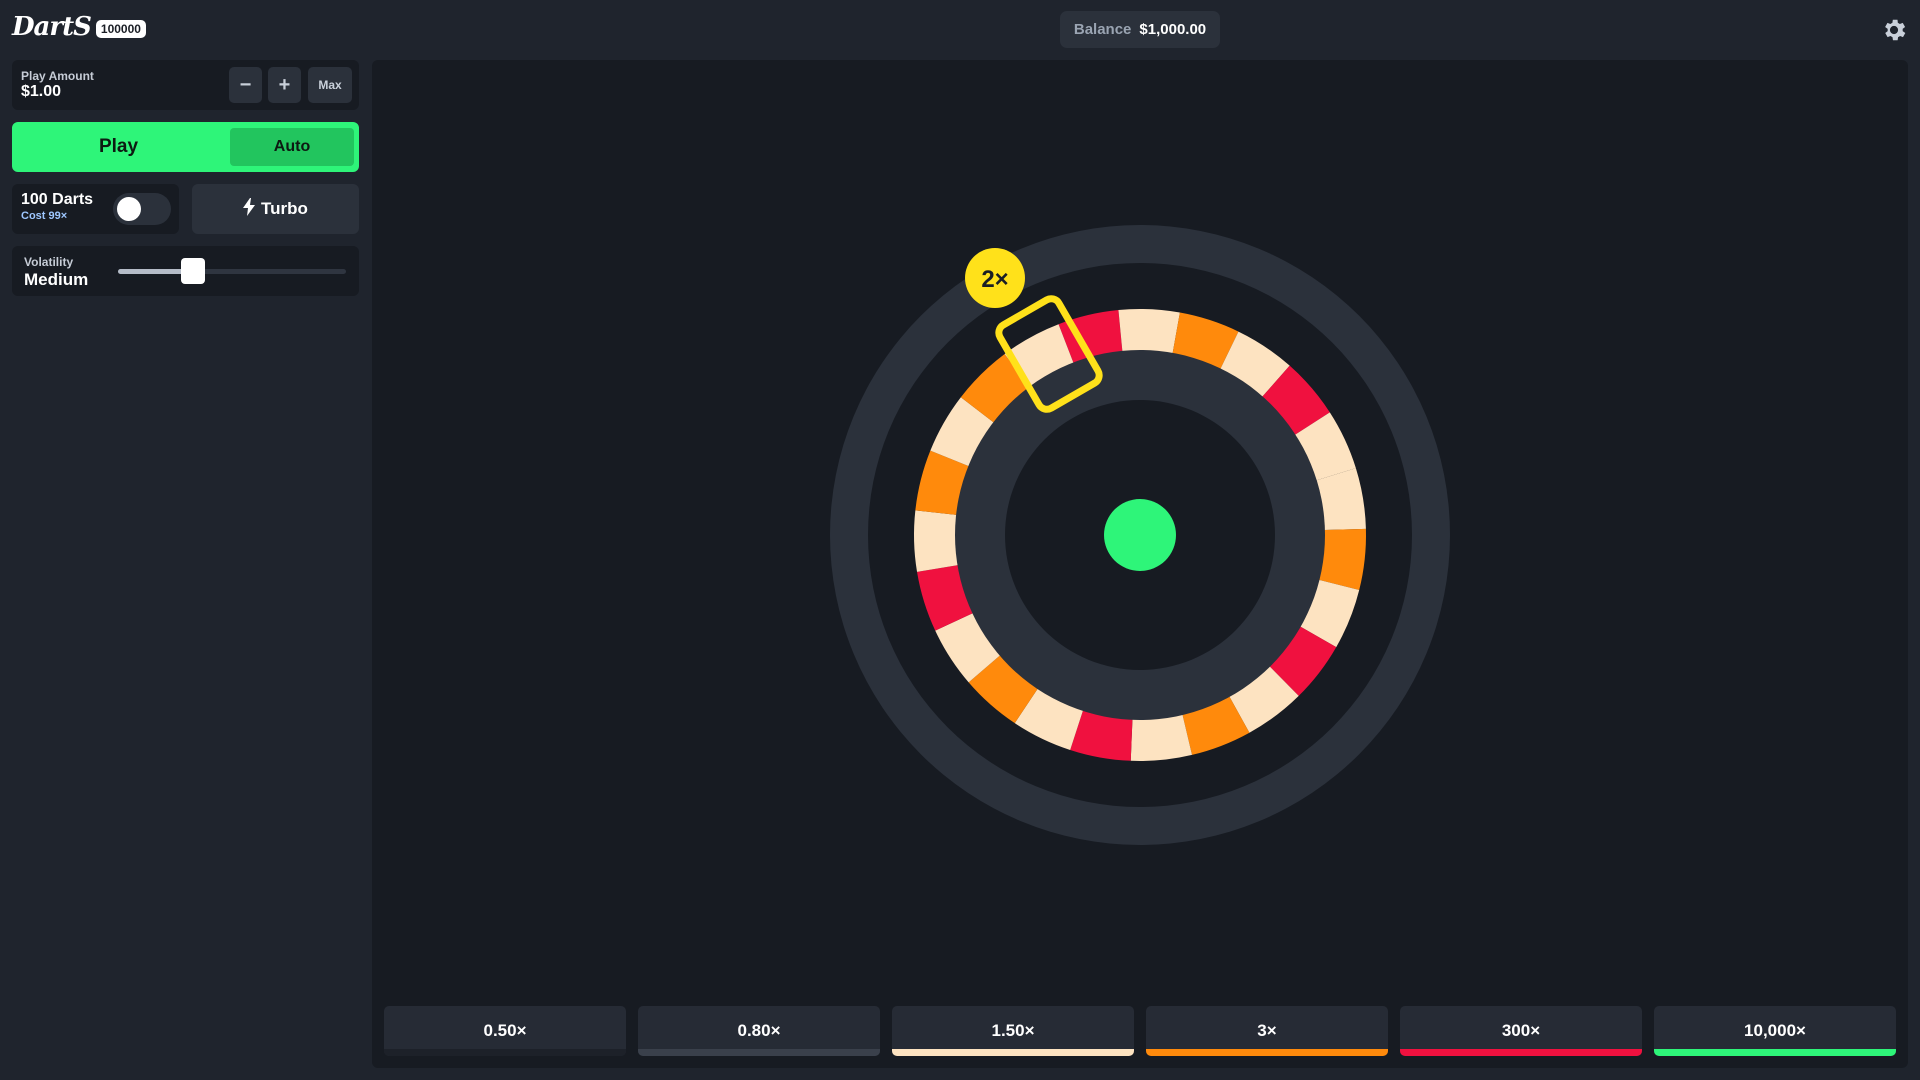 The width and height of the screenshot is (1920, 1080). I want to click on max-amount-button: Max, so click(330, 85).